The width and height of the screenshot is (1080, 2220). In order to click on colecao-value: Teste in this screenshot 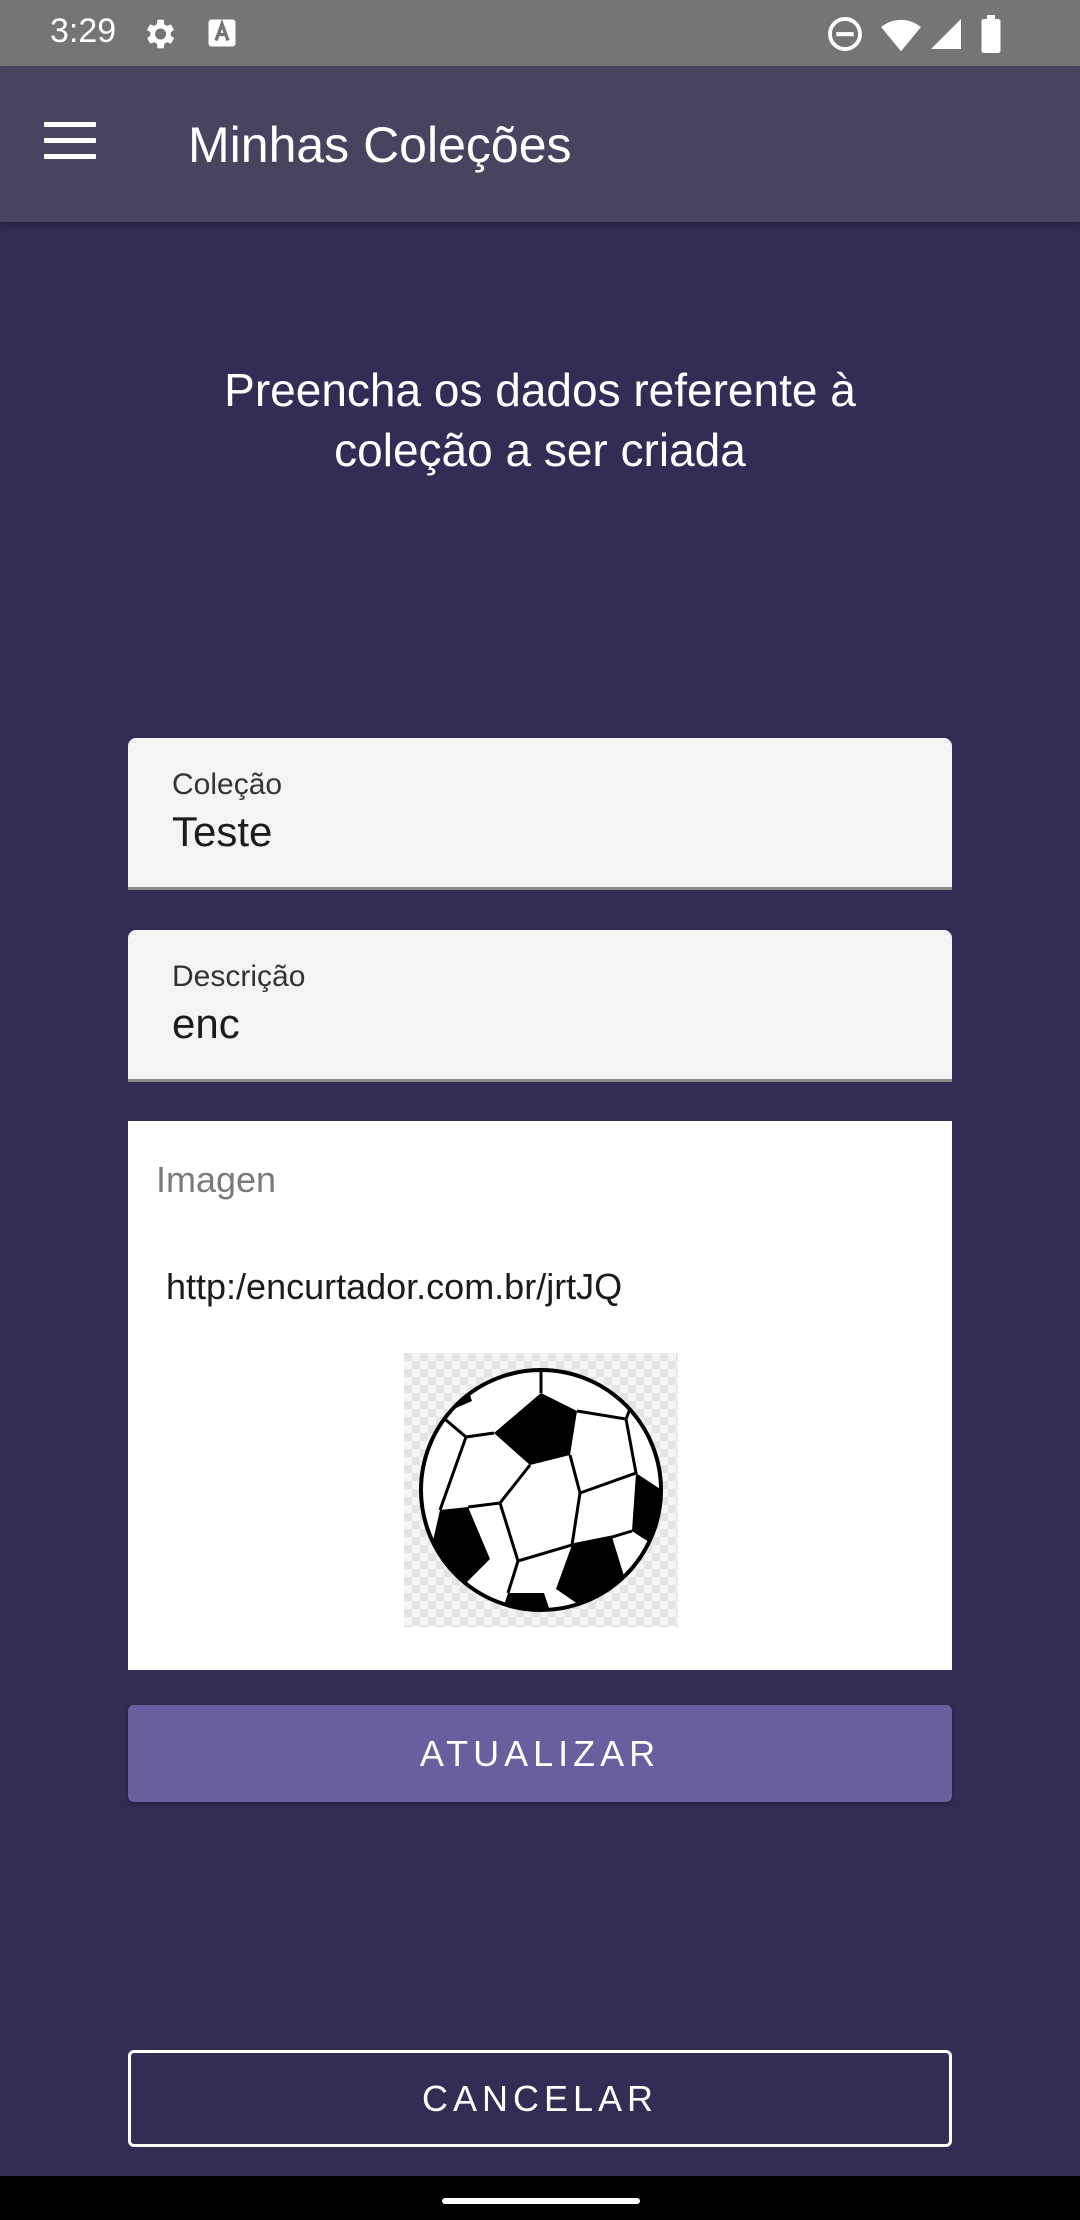, I will do `click(222, 831)`.